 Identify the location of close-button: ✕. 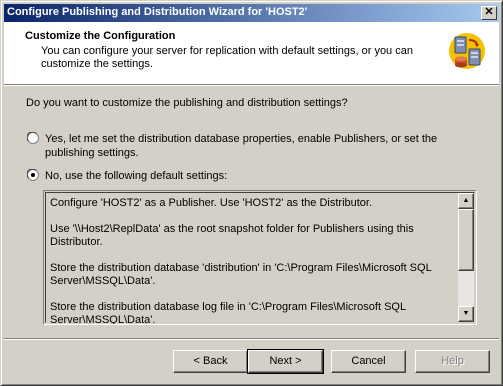
(489, 13).